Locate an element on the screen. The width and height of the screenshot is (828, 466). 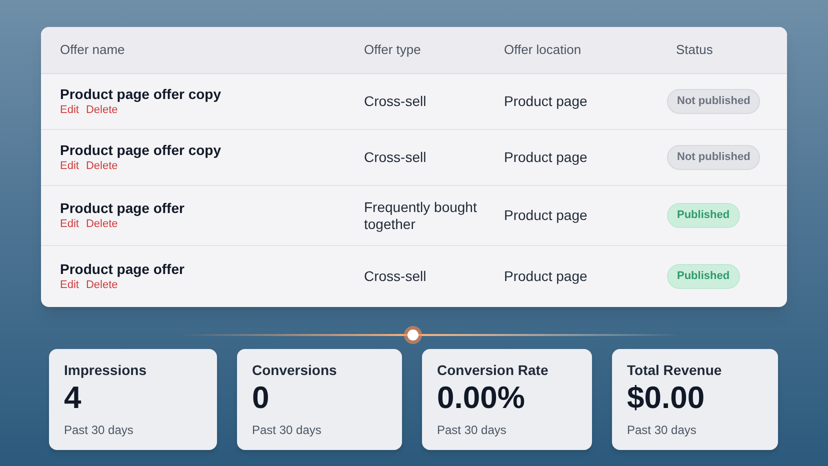
stat-value: 4 is located at coordinates (73, 398).